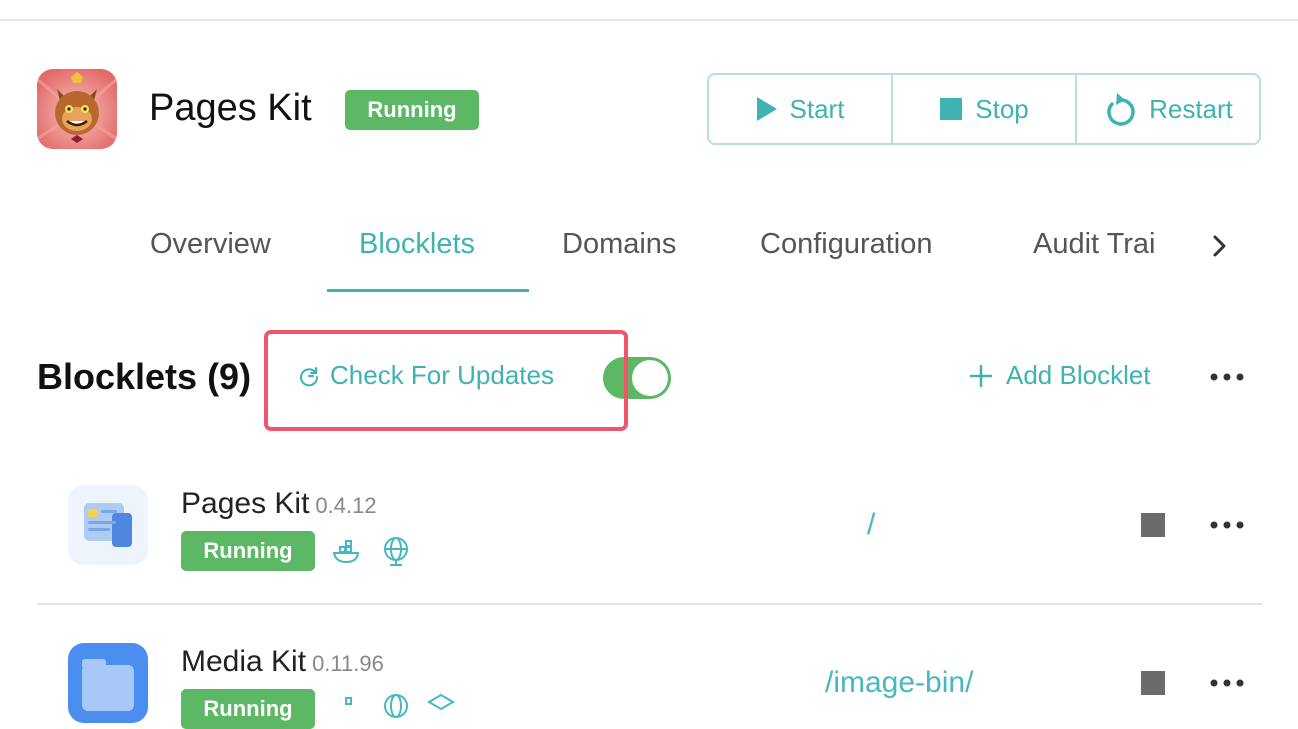 The width and height of the screenshot is (1298, 729). I want to click on tab-scroll-right-button, so click(1220, 246).